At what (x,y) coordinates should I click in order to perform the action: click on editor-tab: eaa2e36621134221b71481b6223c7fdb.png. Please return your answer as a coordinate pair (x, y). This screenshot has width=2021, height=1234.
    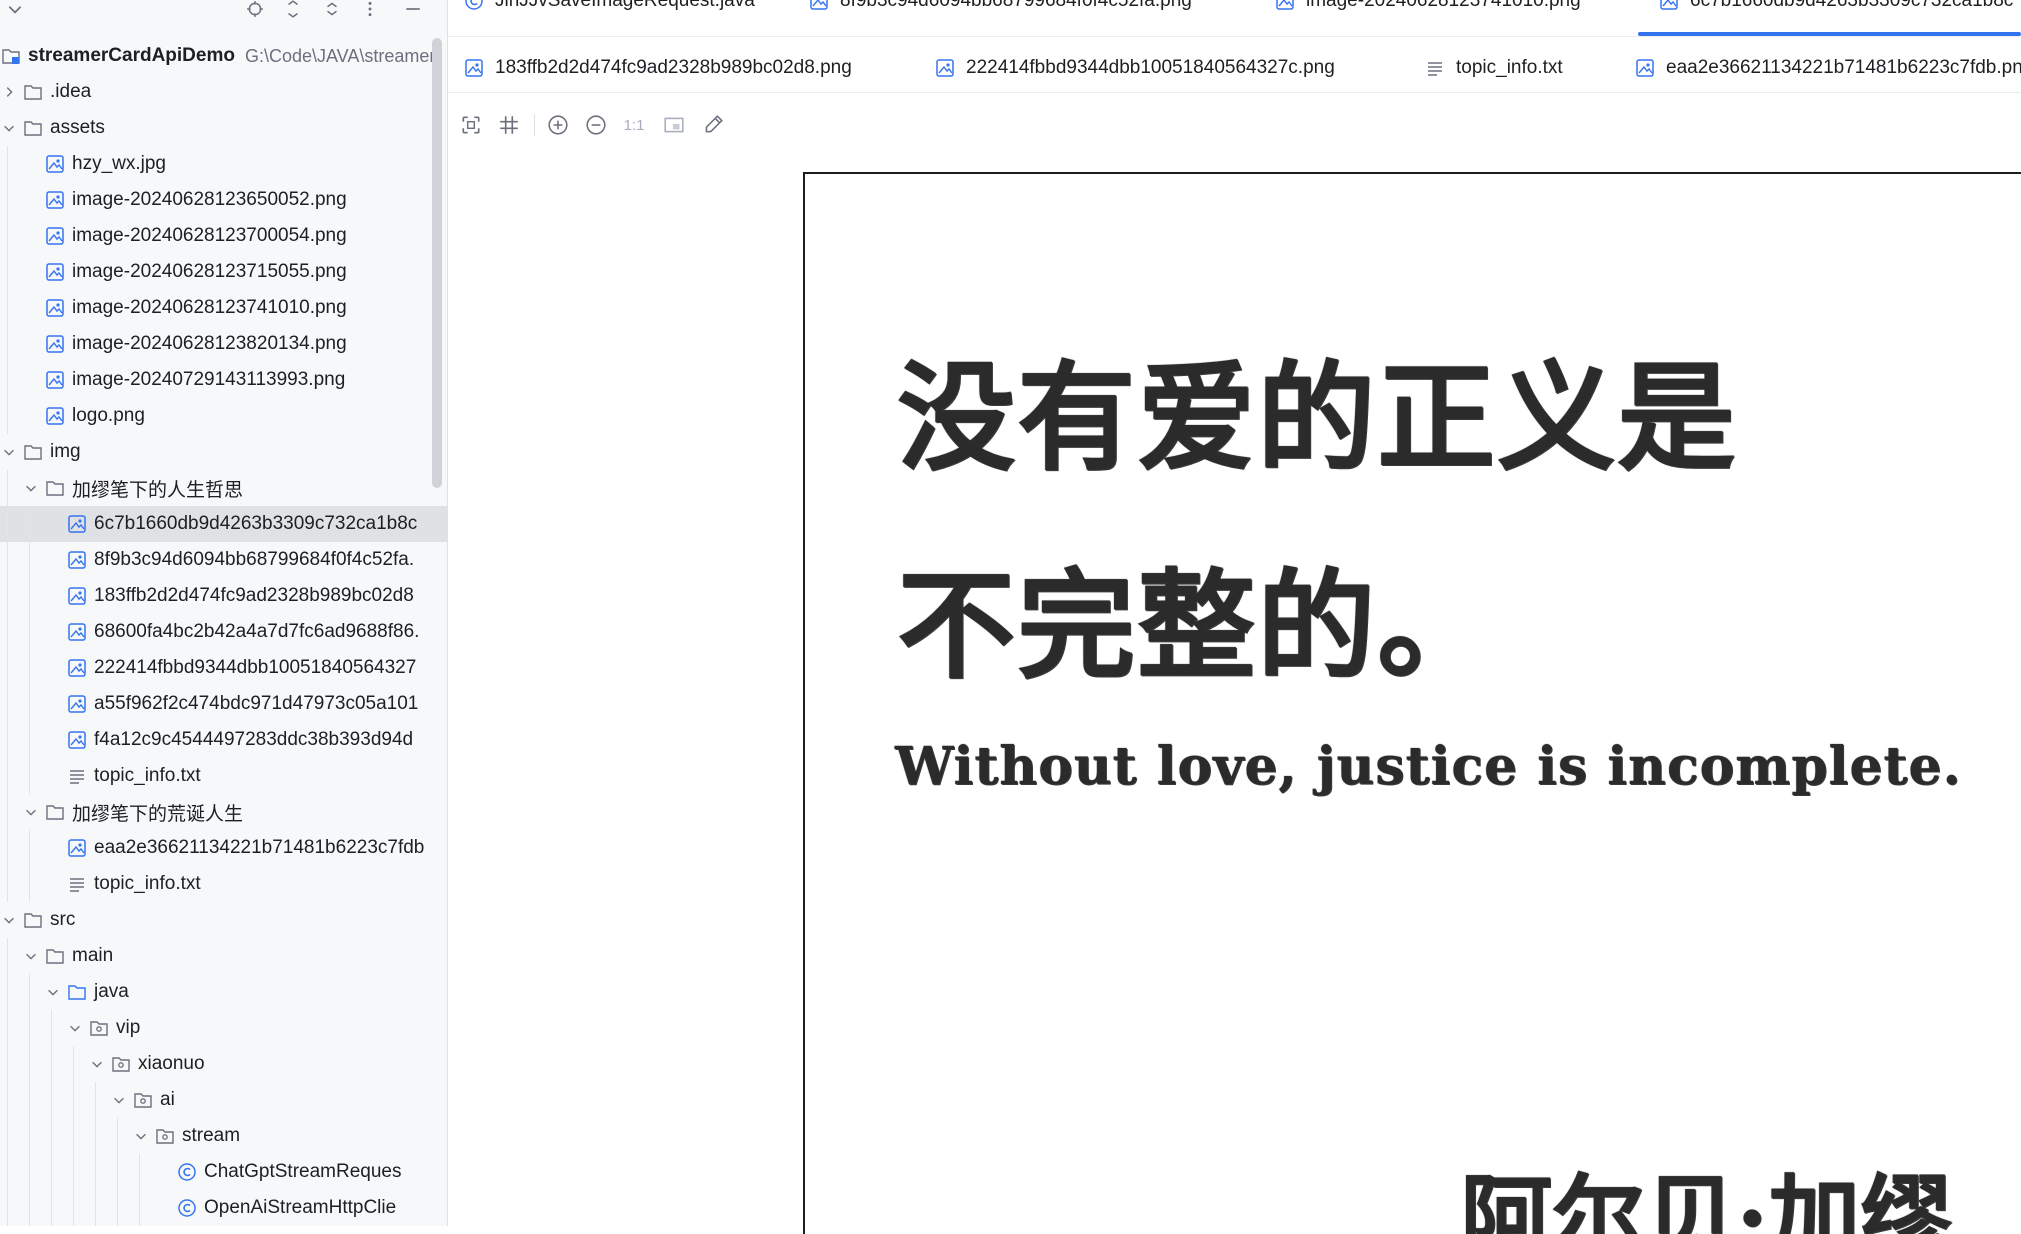
    Looking at the image, I should click on (1827, 68).